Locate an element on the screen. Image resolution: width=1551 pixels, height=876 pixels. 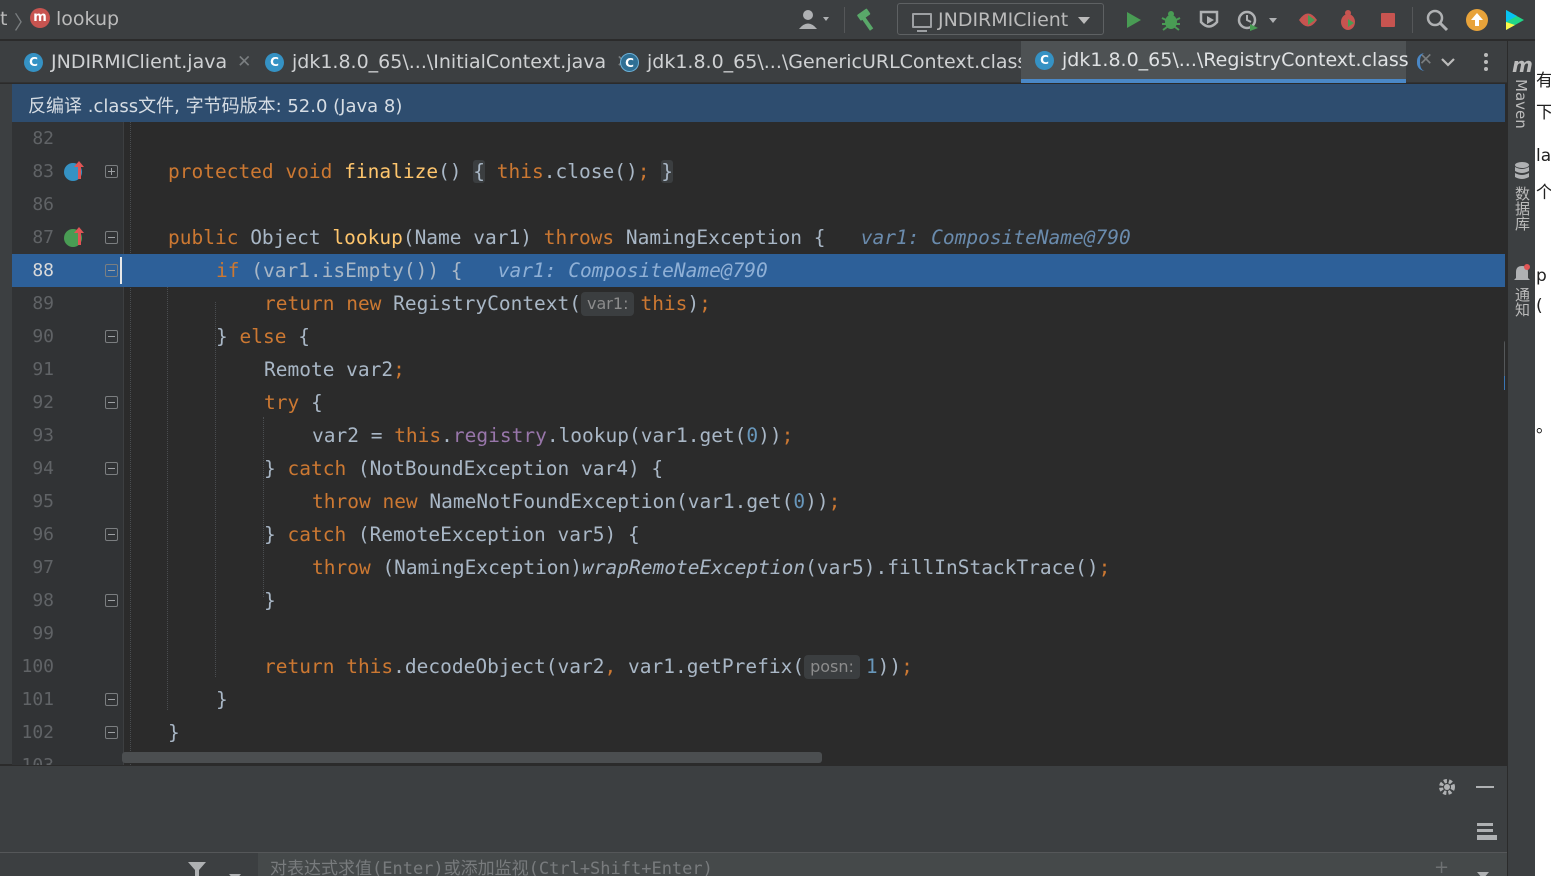
maven-icon: m is located at coordinates (1522, 65).